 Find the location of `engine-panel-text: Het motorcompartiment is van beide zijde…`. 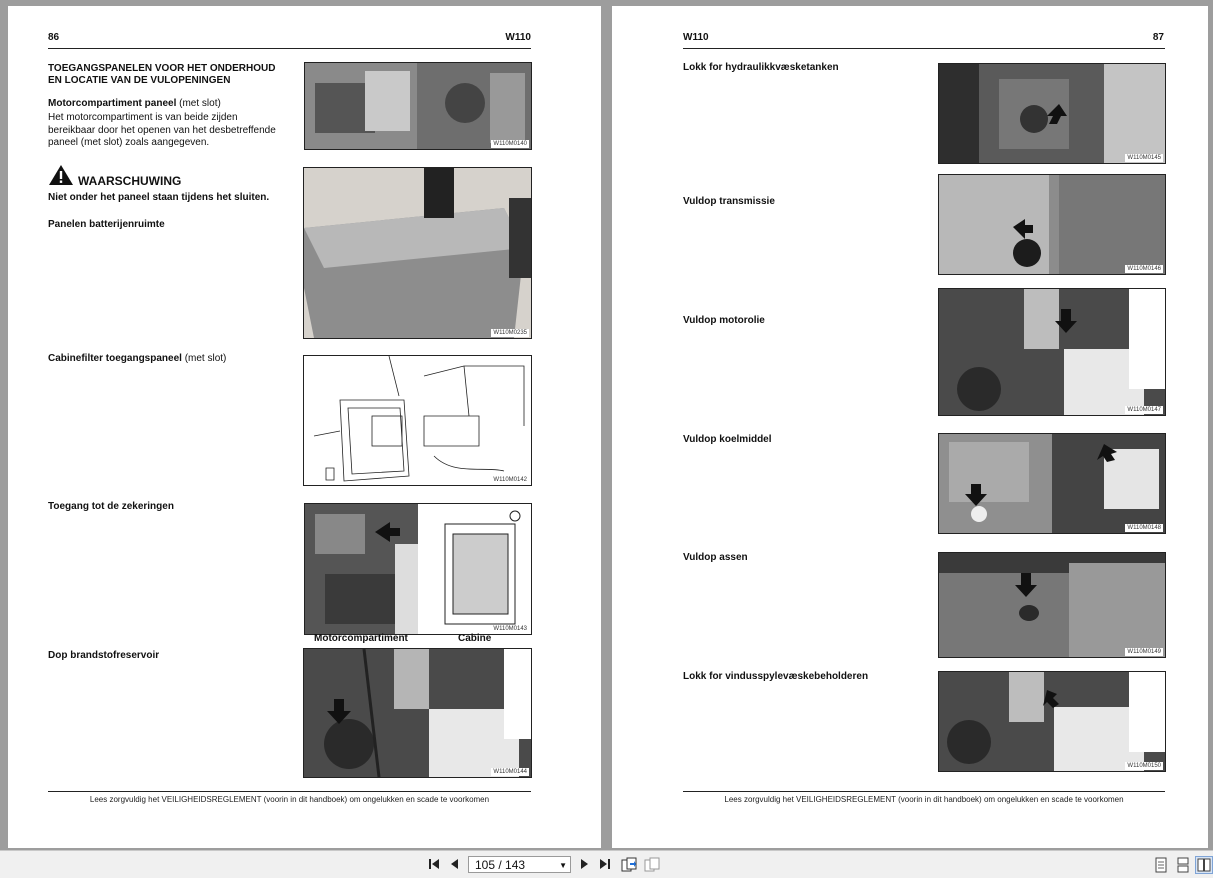

engine-panel-text: Het motorcompartiment is van beide zijde… is located at coordinates (162, 130).